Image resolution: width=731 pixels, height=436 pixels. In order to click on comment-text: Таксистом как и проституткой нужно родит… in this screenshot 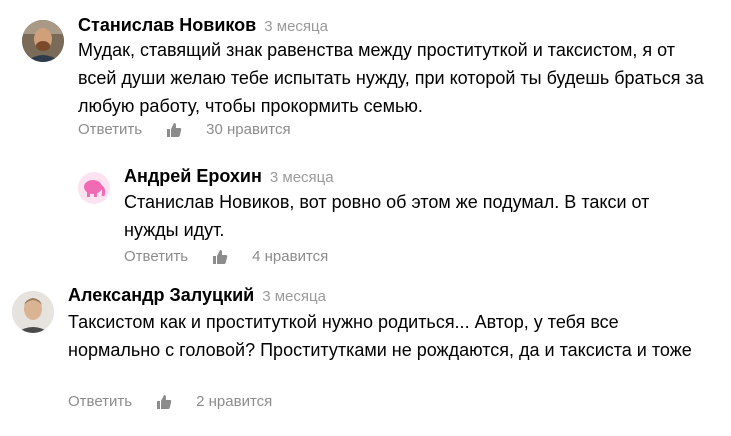, I will do `click(380, 336)`.